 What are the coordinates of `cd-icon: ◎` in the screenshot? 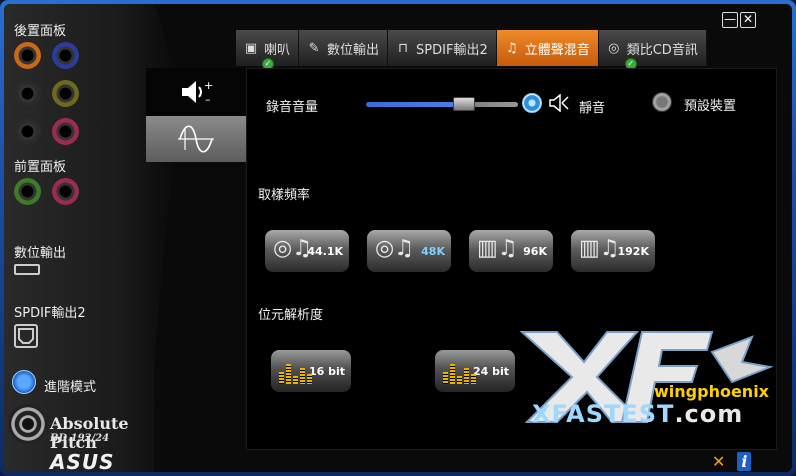 It's located at (614, 48).